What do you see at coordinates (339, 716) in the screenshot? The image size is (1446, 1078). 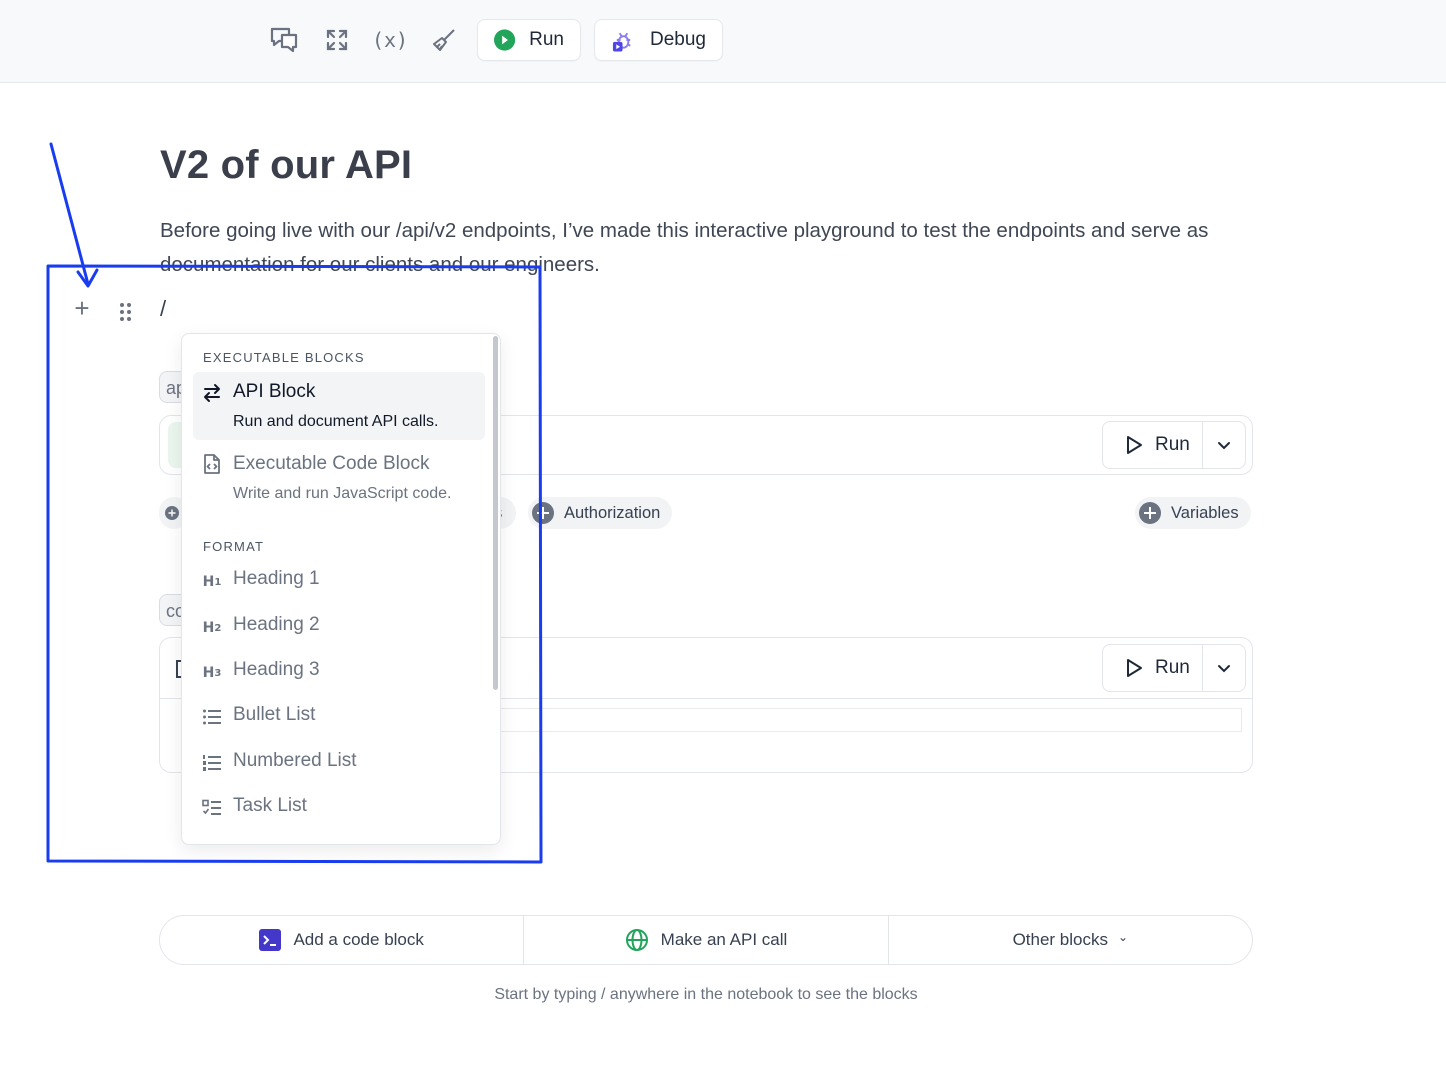 I see `menu-item-bullet-list: Bullet List` at bounding box center [339, 716].